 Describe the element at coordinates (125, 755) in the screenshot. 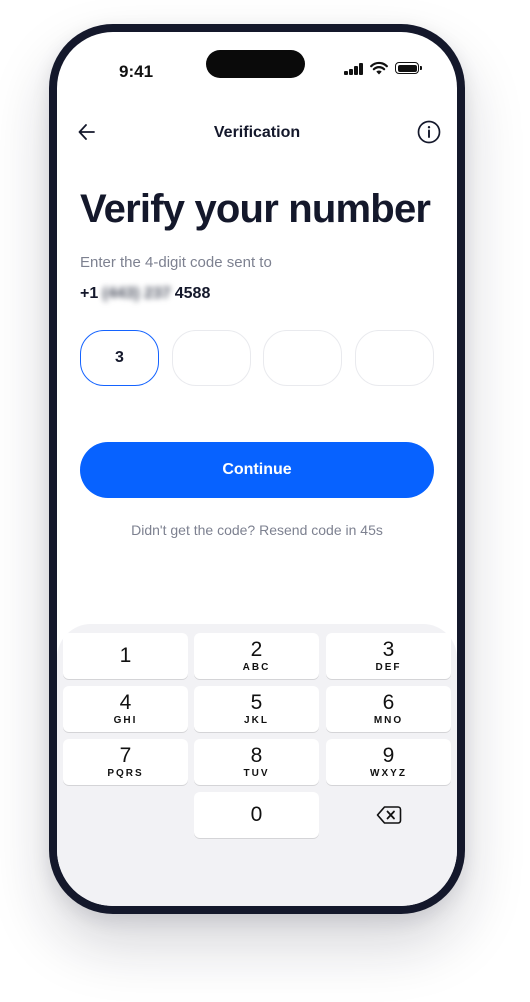

I see `key-digit: 7` at that location.